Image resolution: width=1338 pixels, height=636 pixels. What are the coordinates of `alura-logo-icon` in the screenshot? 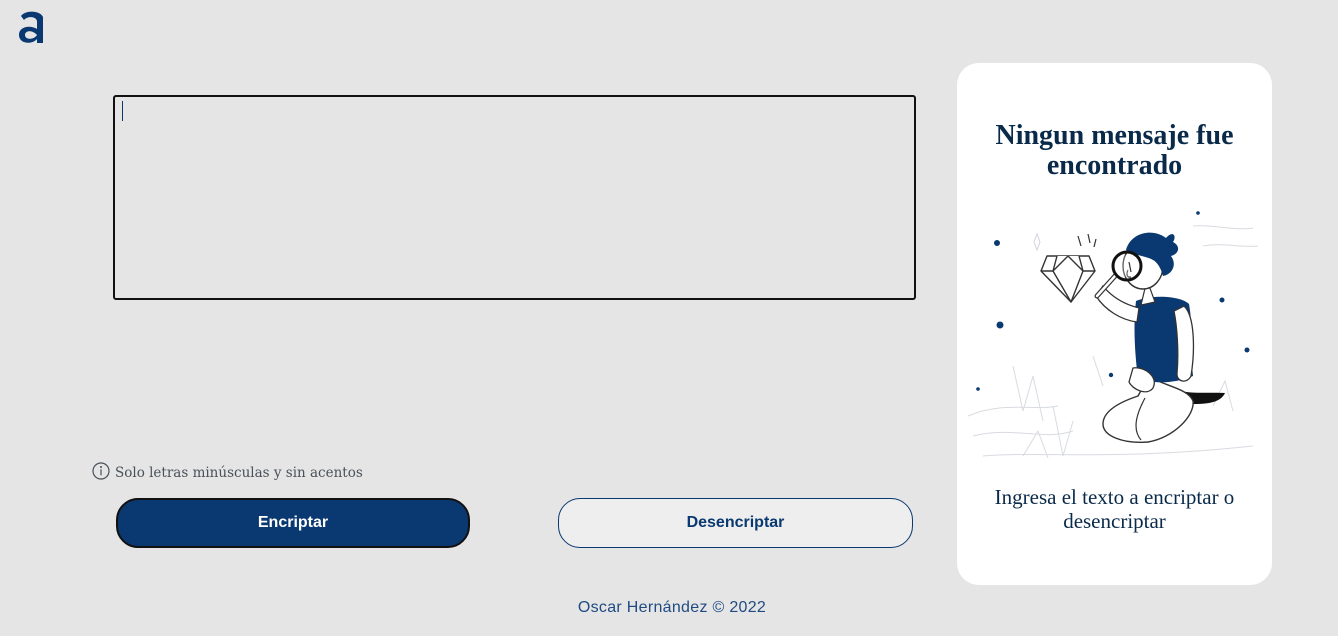 It's located at (31, 27).